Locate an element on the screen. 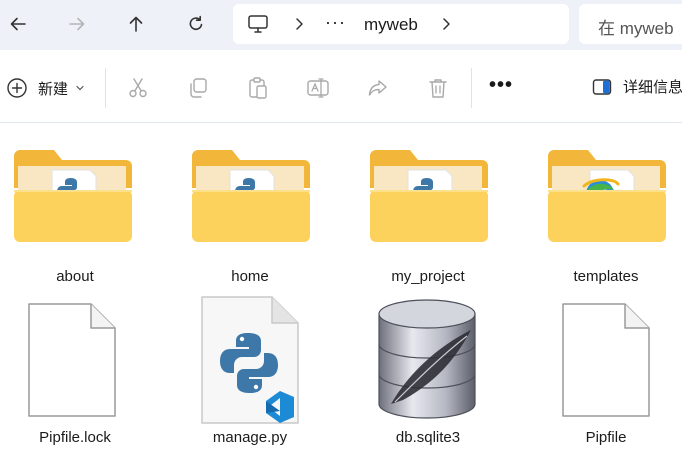  rename-button is located at coordinates (318, 88).